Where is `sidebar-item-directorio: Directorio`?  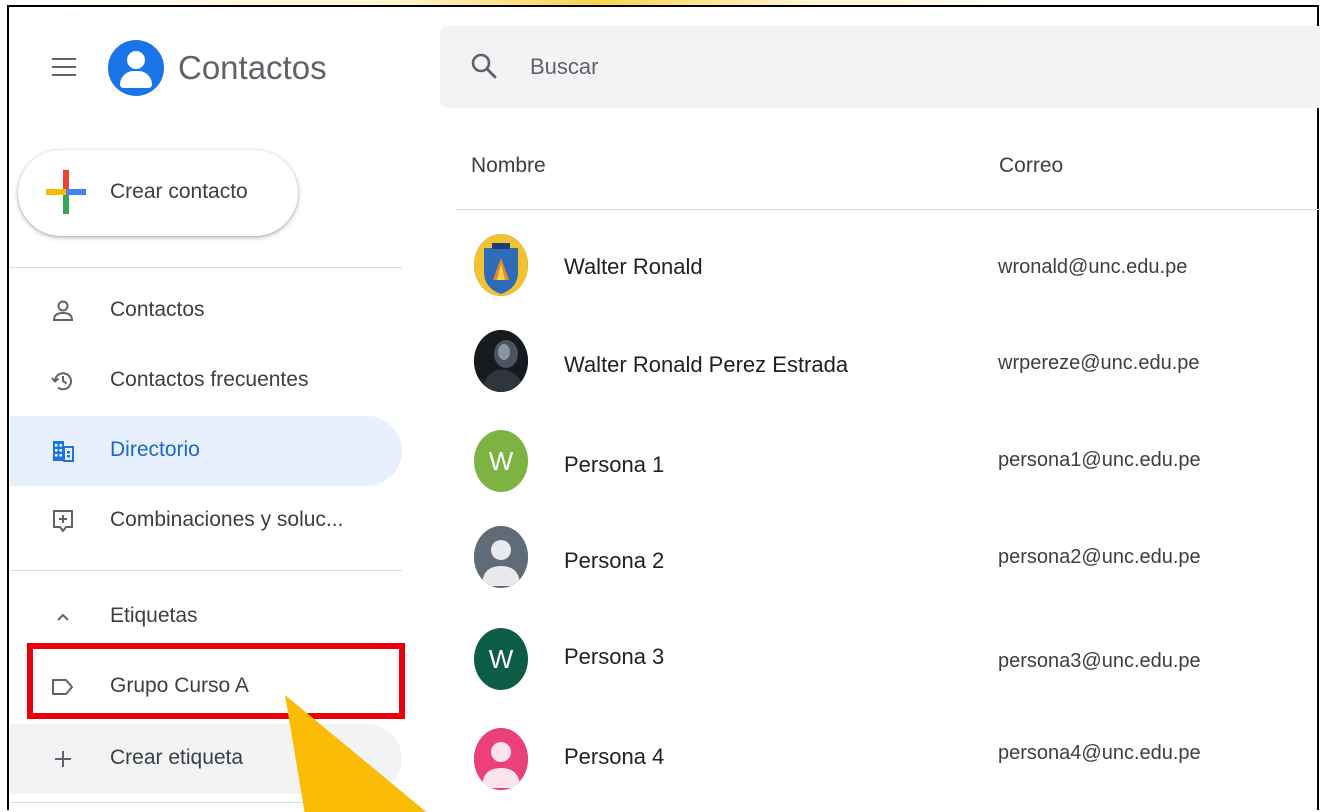
sidebar-item-directorio: Directorio is located at coordinates (206, 451).